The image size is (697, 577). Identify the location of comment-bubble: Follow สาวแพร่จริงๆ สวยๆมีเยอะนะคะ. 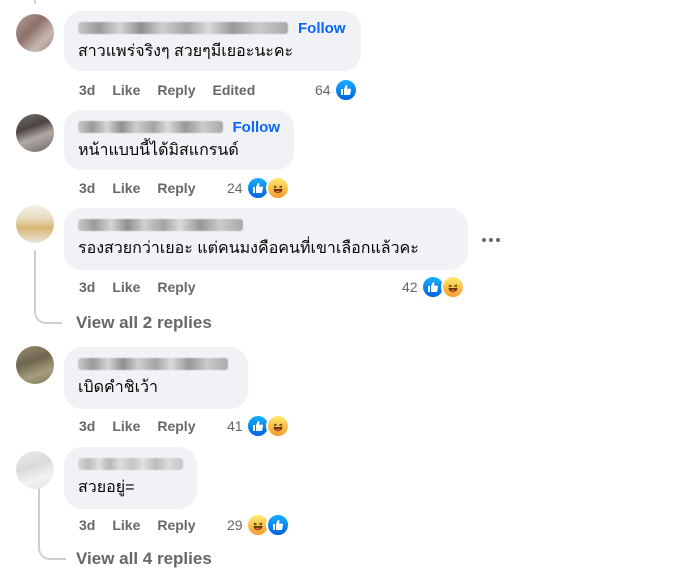
(212, 41).